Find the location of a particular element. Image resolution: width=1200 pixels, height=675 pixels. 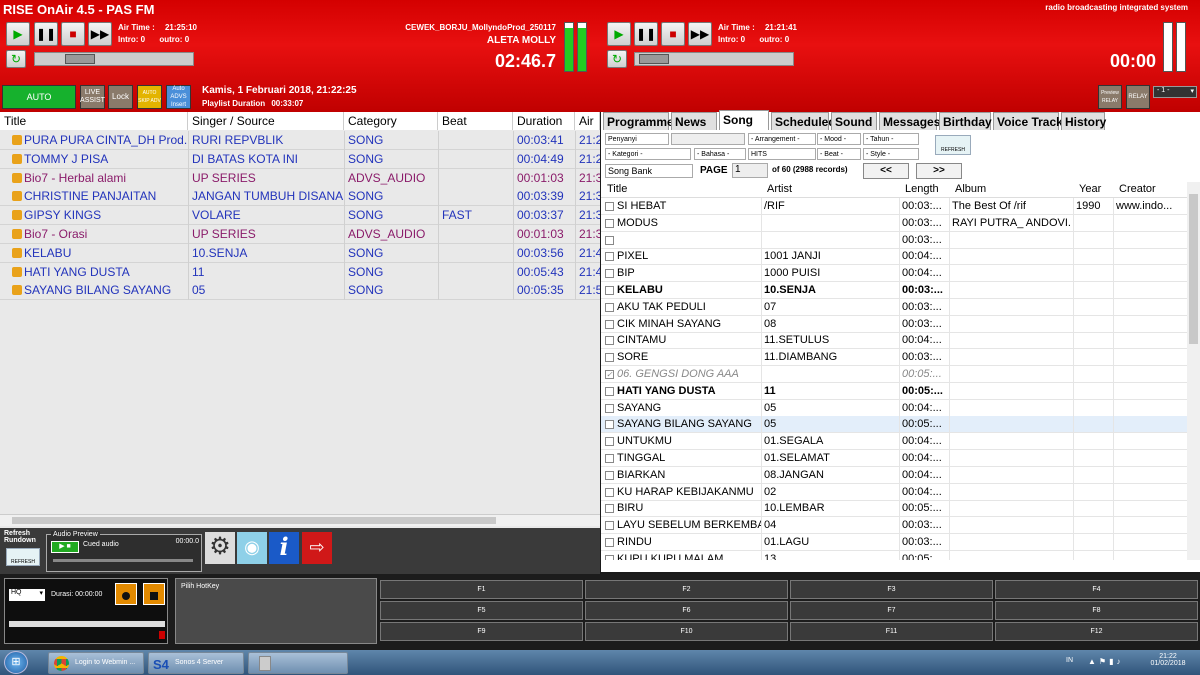

hotkey-f8: F8 is located at coordinates (1096, 610).